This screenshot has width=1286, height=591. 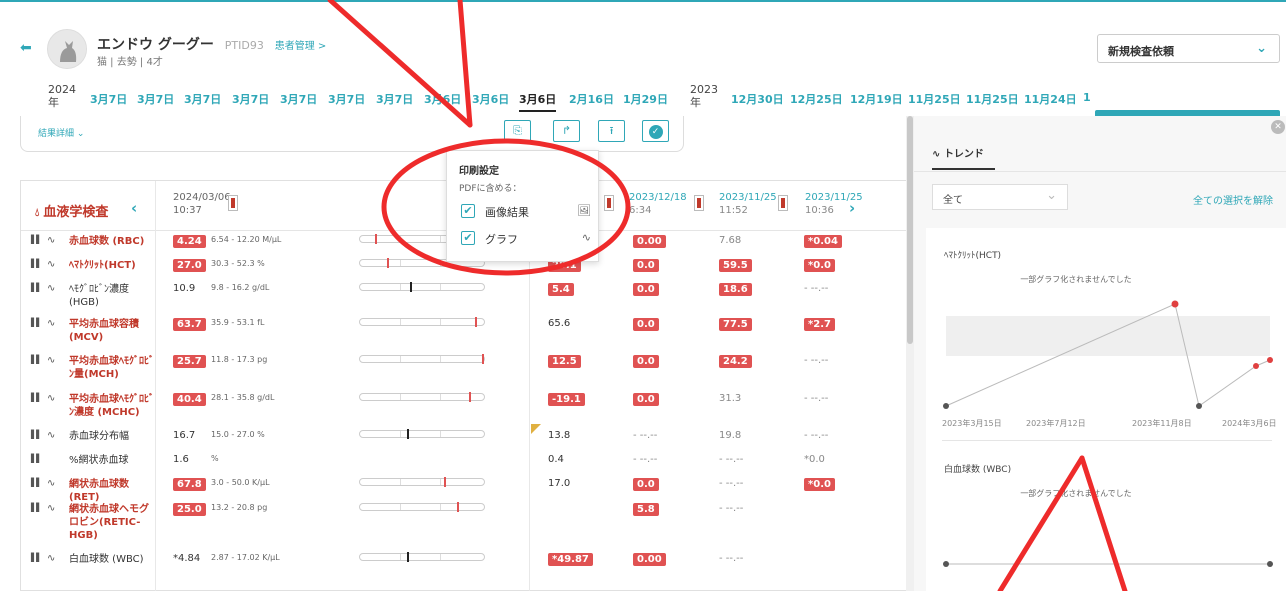 I want to click on column-header: 2023/11/25 10:36, so click(x=834, y=204).